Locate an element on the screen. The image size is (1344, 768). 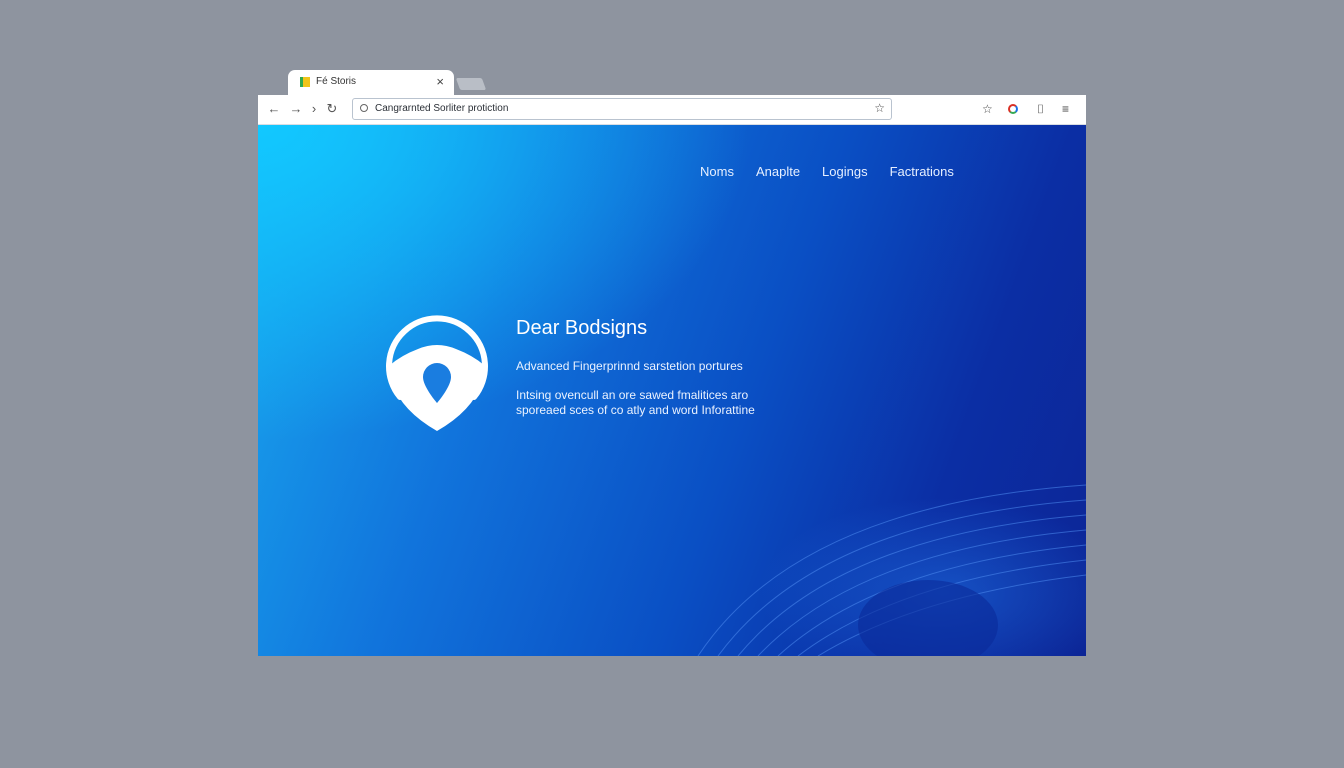
extension-icon: ⌷ is located at coordinates (1040, 109).